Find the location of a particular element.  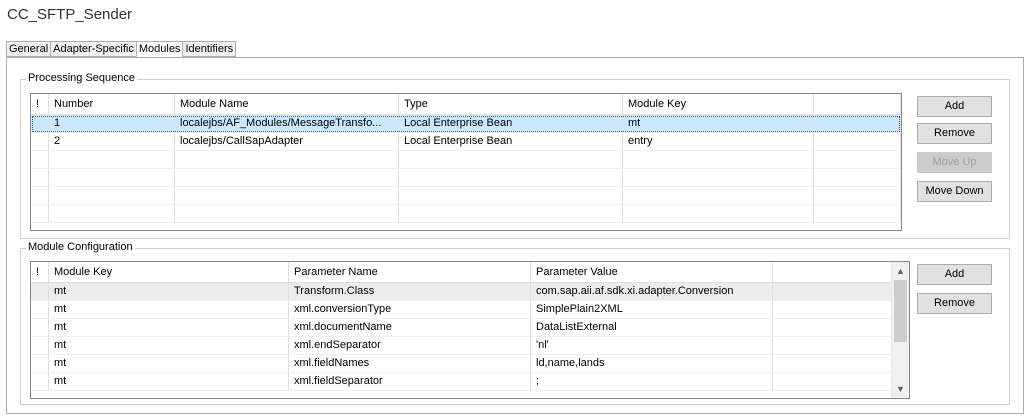

row-parameter-value: 'nl' is located at coordinates (652, 345).